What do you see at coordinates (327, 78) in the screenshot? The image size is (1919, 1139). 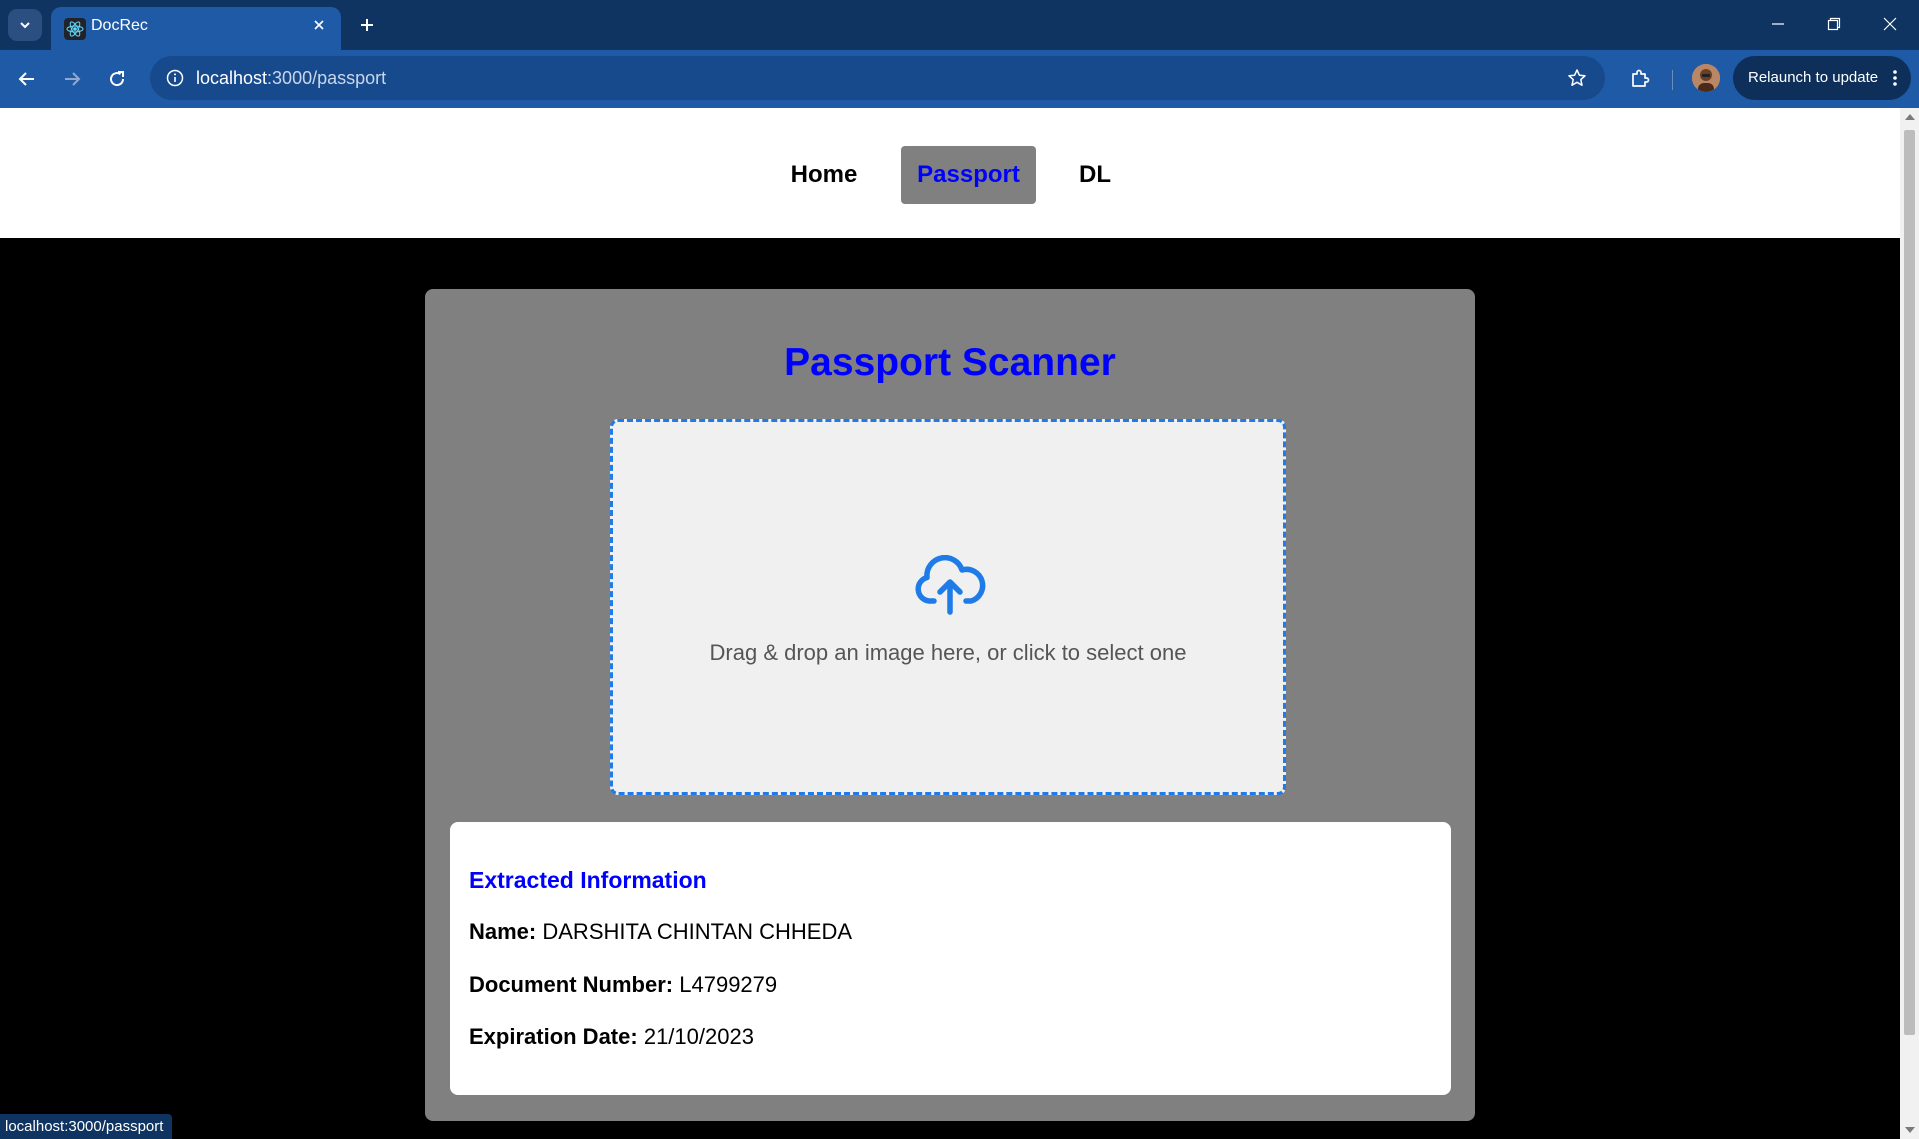 I see `url-path: :3000/passport` at bounding box center [327, 78].